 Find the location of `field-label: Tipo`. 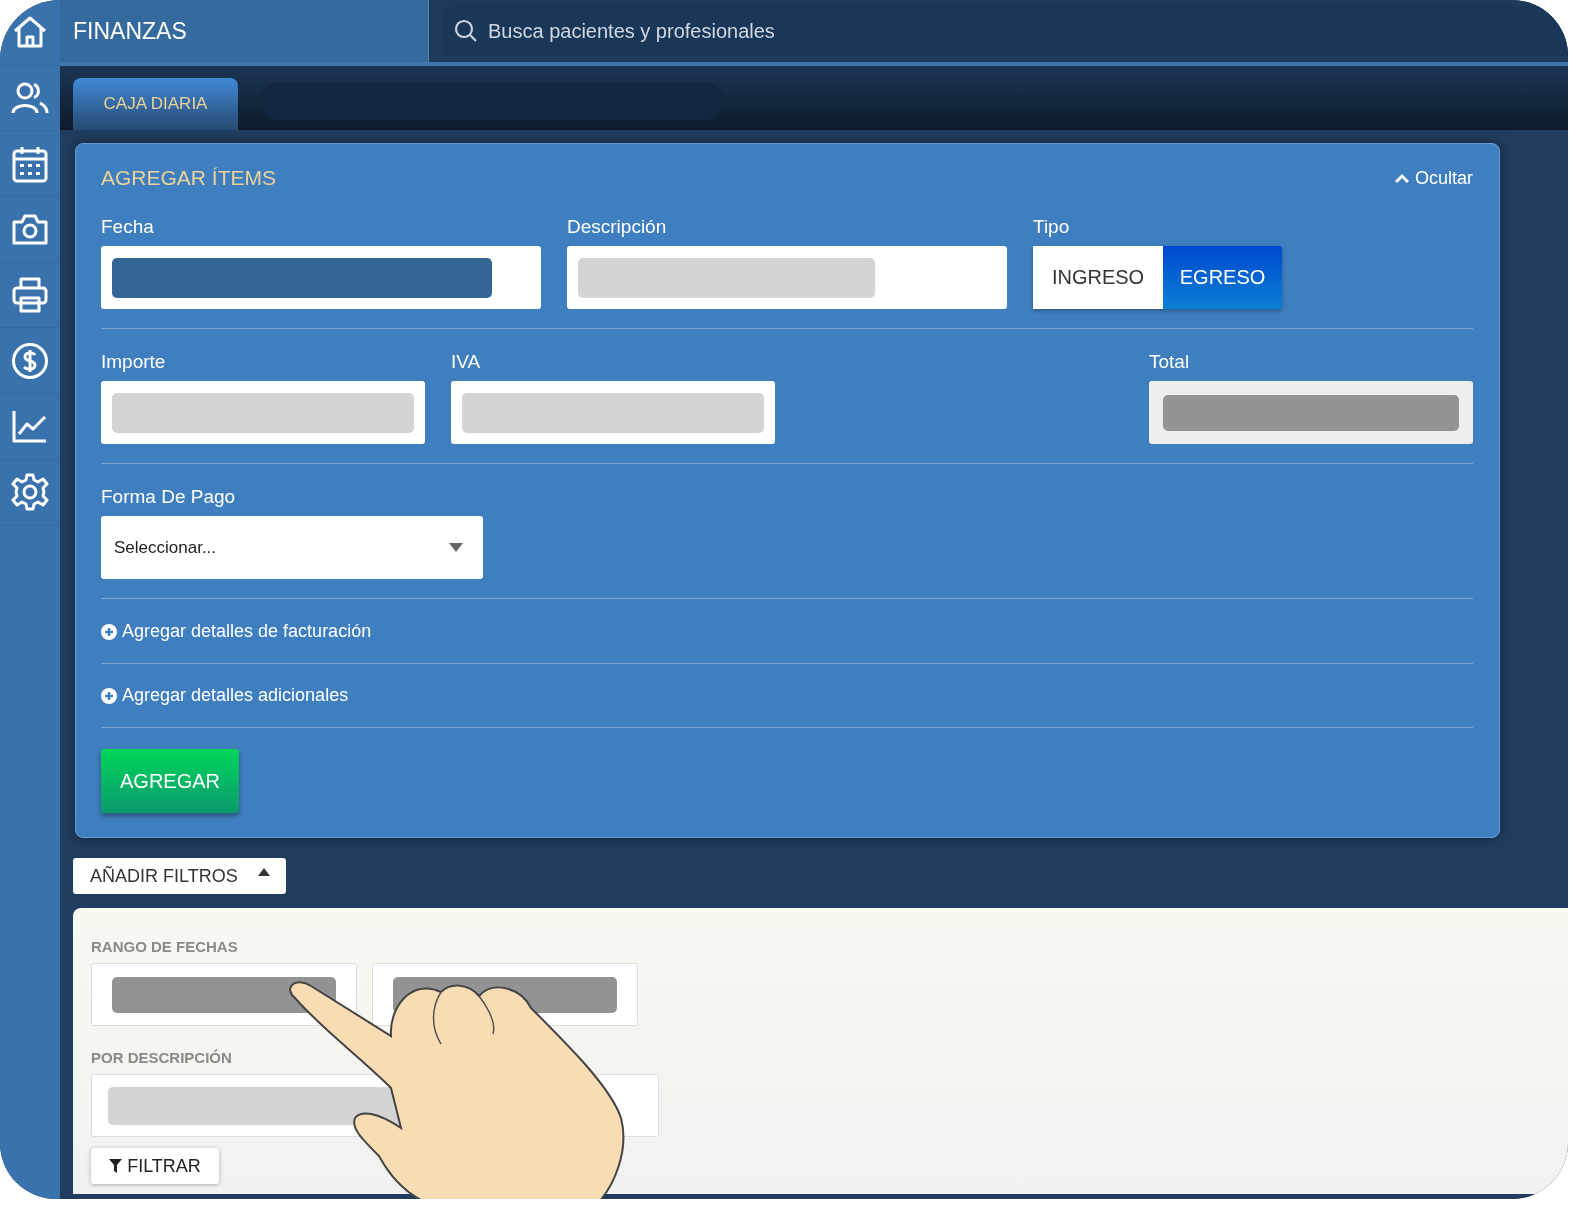

field-label: Tipo is located at coordinates (1052, 227).